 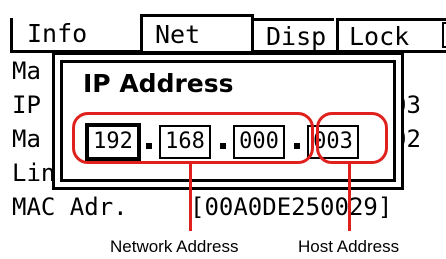 What do you see at coordinates (193, 138) in the screenshot?
I see `network-address-highlight` at bounding box center [193, 138].